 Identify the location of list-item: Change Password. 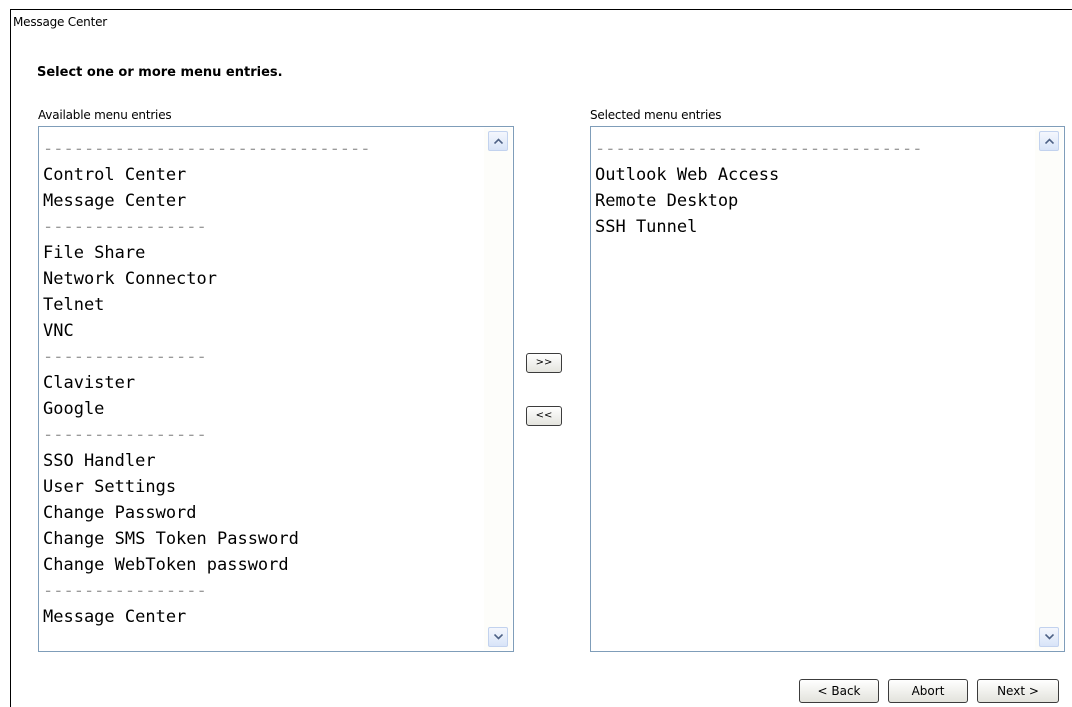
(261, 513).